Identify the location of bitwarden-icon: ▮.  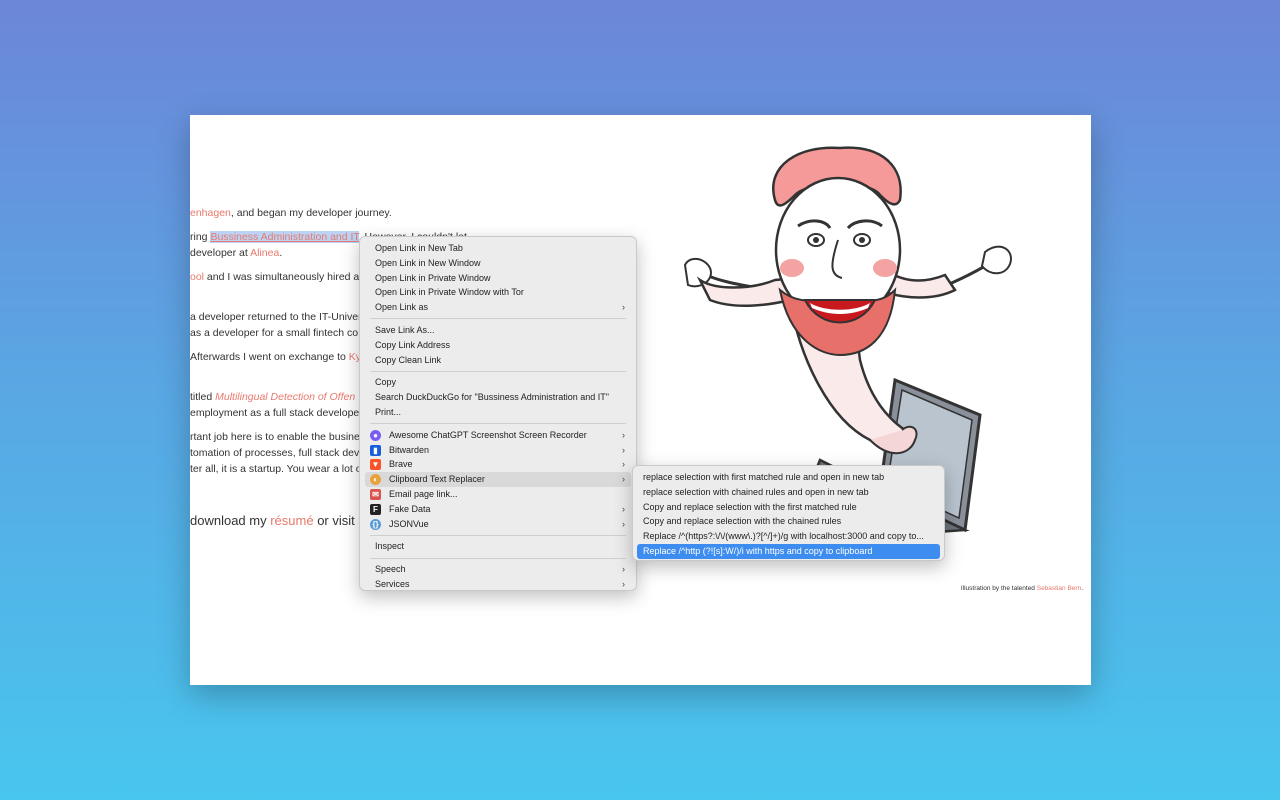
(375, 450).